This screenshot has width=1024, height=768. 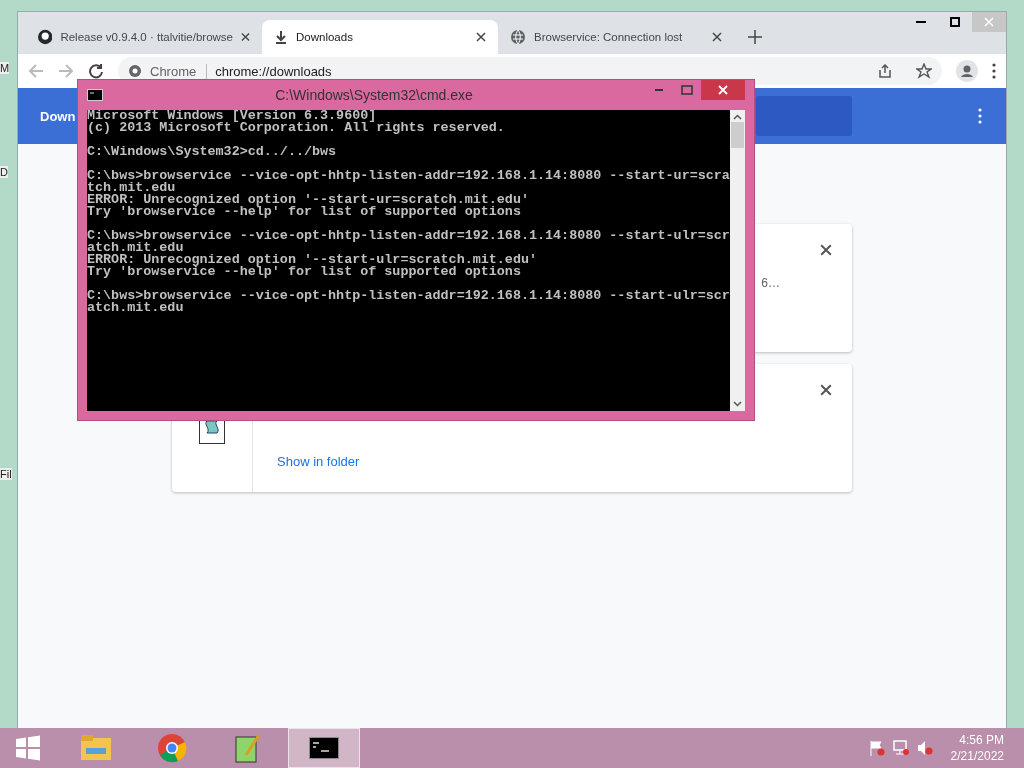 I want to click on window-title: C:\Windows\System32\cmd.exe, so click(x=374, y=95).